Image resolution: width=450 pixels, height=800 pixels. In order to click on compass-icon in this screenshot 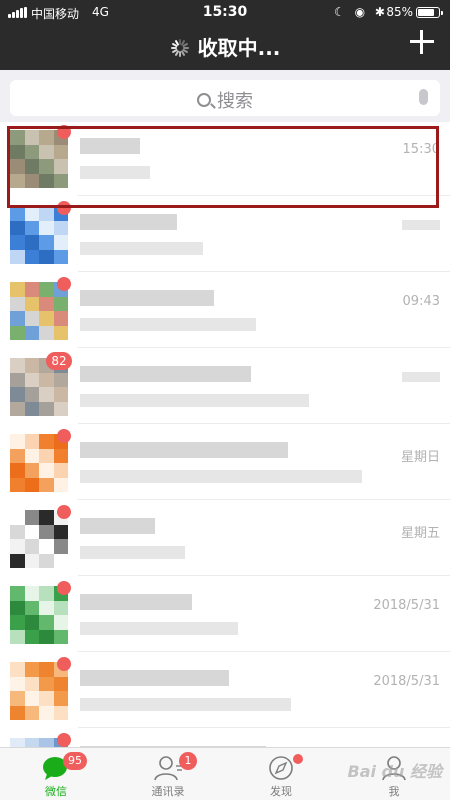, I will do `click(281, 768)`.